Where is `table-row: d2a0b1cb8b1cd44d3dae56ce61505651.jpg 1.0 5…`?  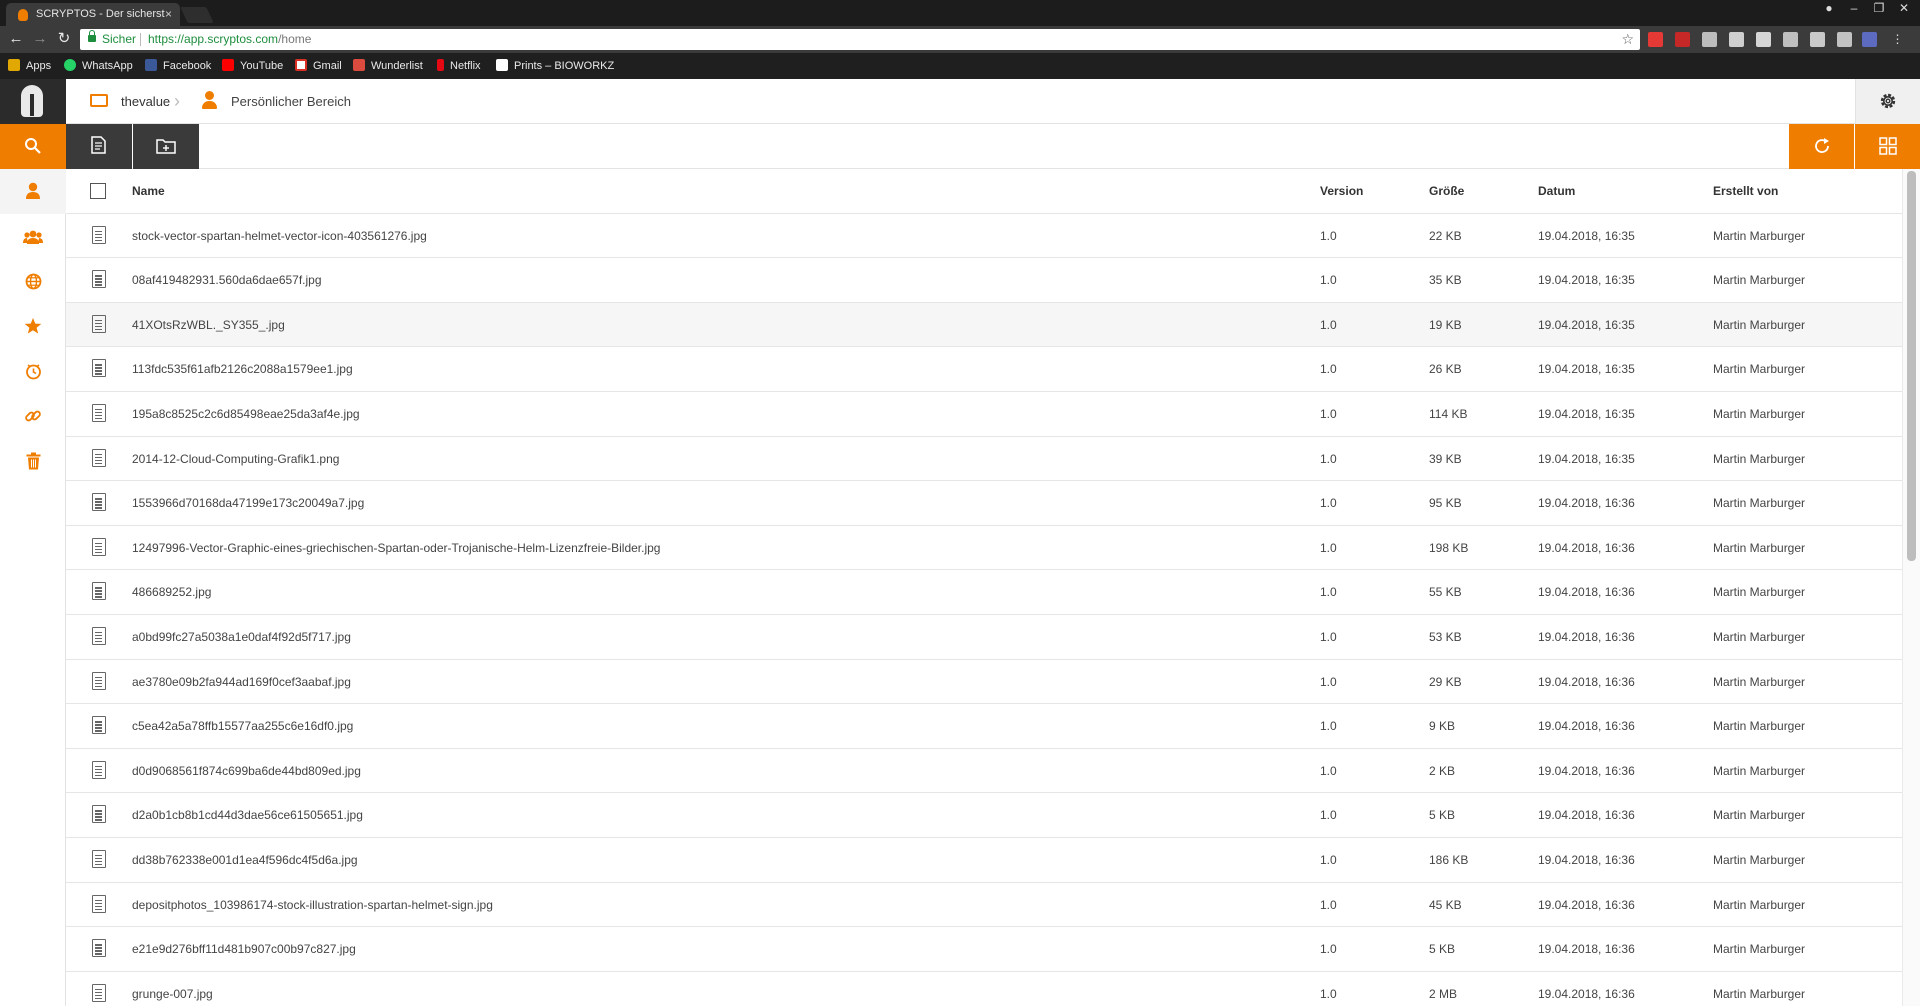
table-row: d2a0b1cb8b1cd44d3dae56ce61505651.jpg 1.0 5… is located at coordinates (984, 815).